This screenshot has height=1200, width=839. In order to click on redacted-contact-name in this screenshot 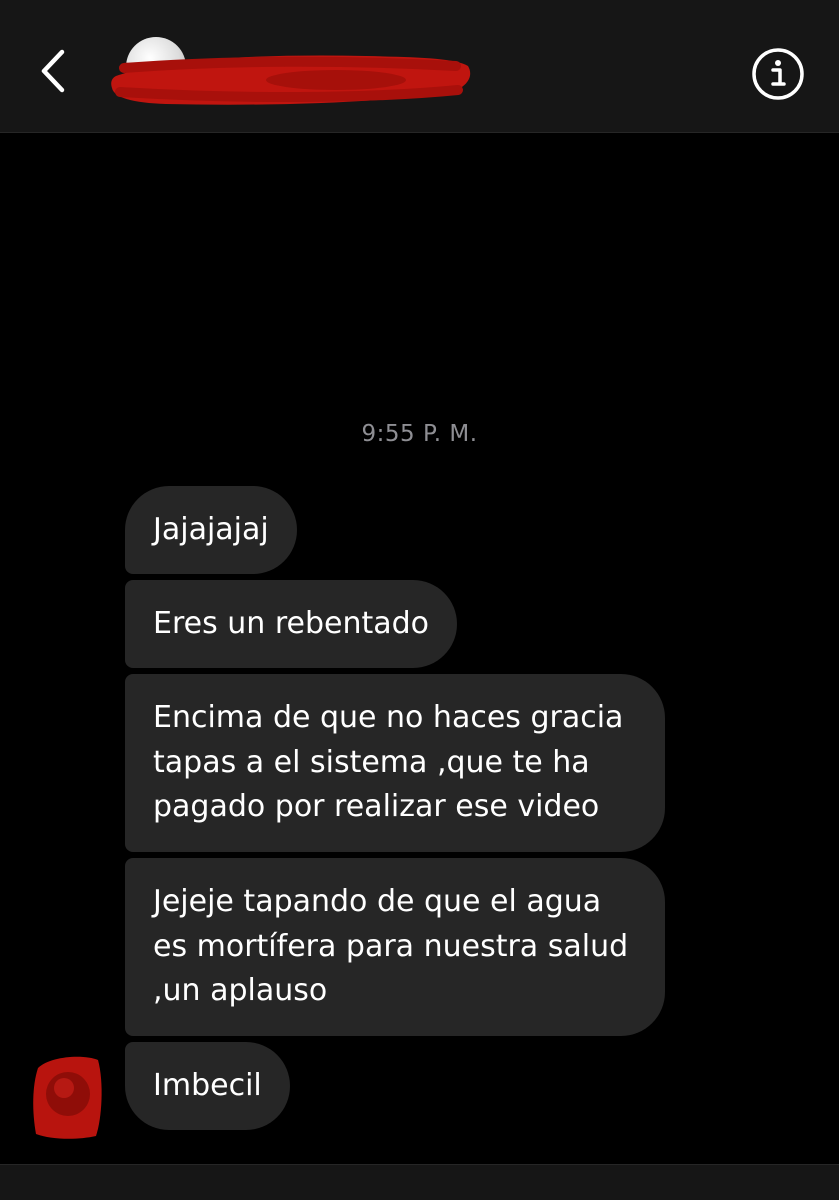, I will do `click(291, 77)`.